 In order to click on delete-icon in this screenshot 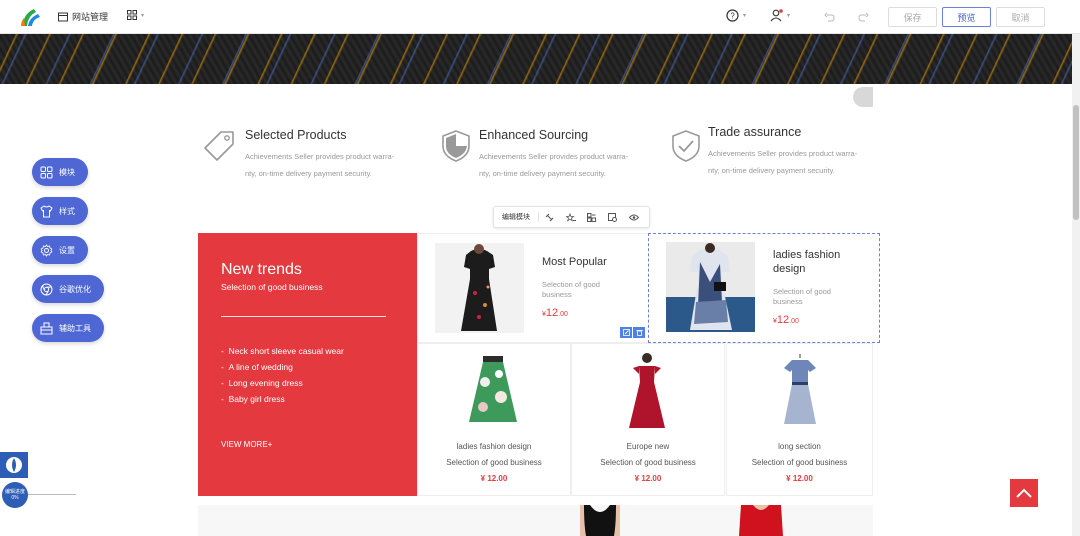, I will do `click(639, 332)`.